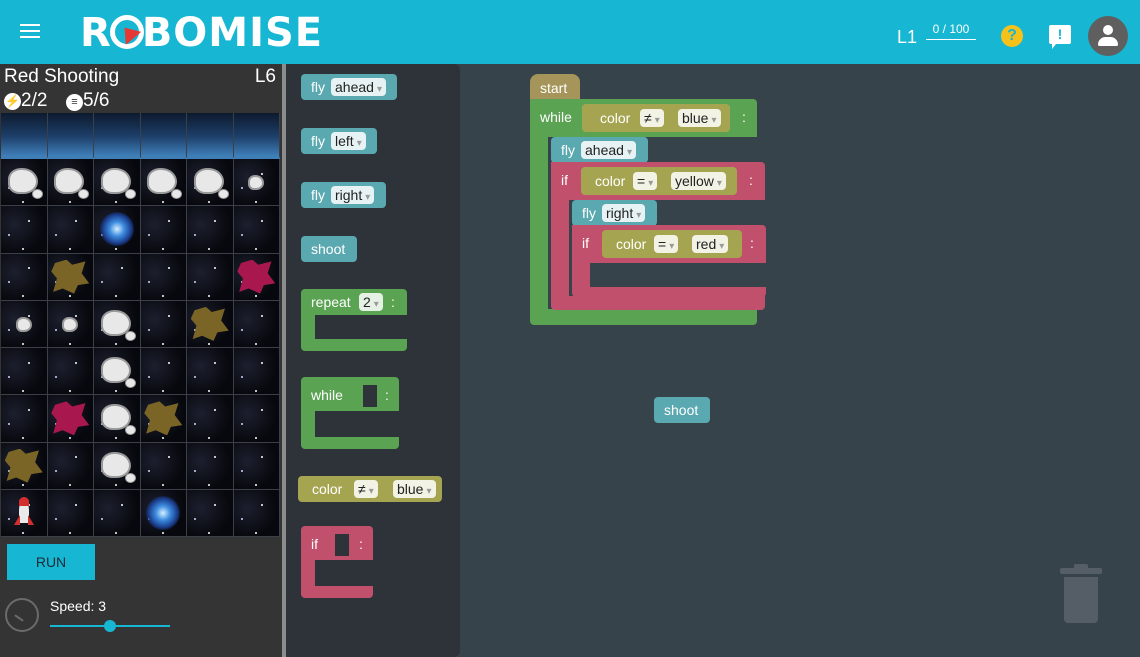 The height and width of the screenshot is (657, 1140). What do you see at coordinates (22, 615) in the screenshot?
I see `speedometer-icon` at bounding box center [22, 615].